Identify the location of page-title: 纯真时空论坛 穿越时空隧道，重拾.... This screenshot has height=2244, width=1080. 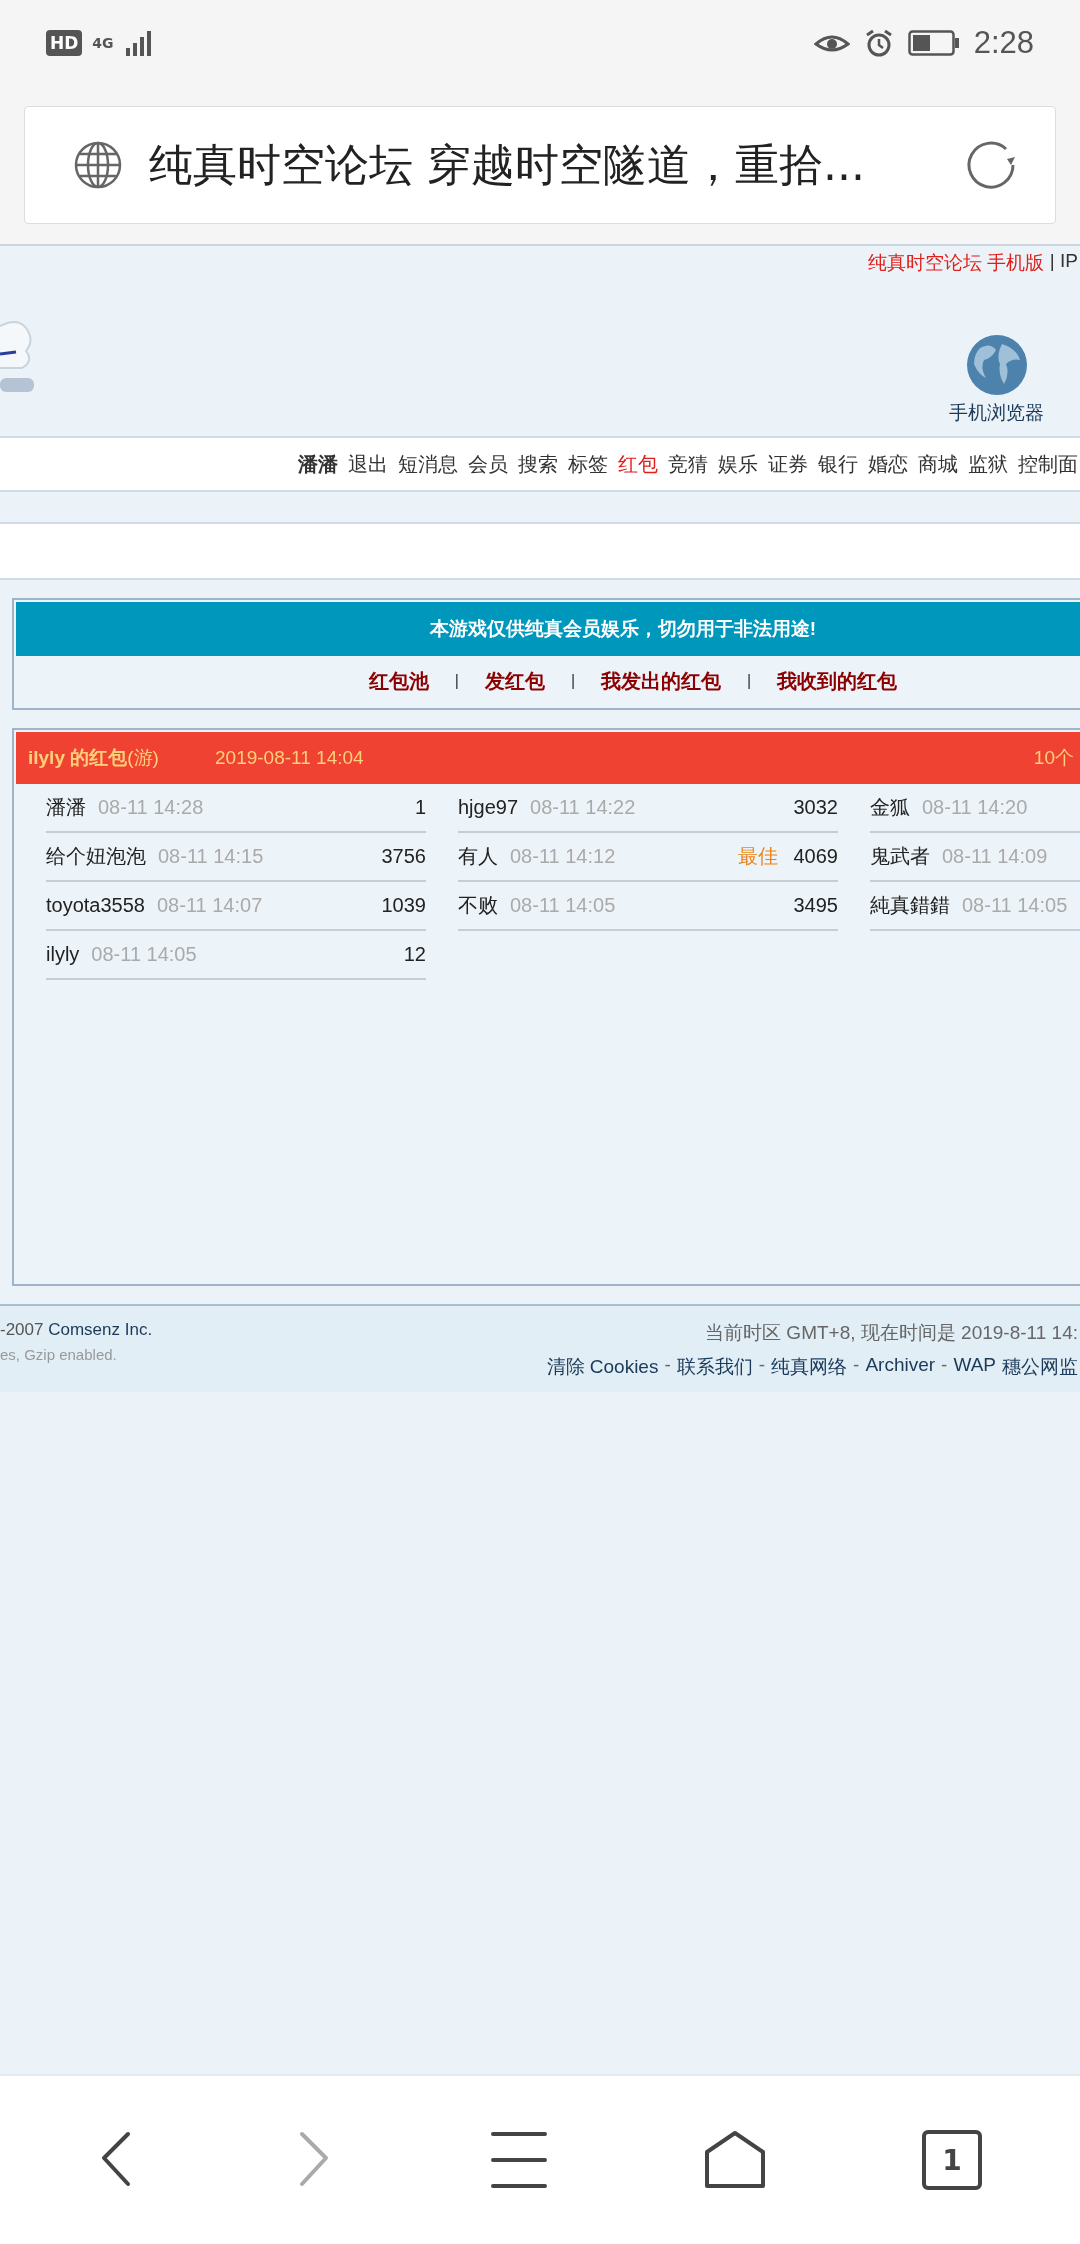
(507, 164).